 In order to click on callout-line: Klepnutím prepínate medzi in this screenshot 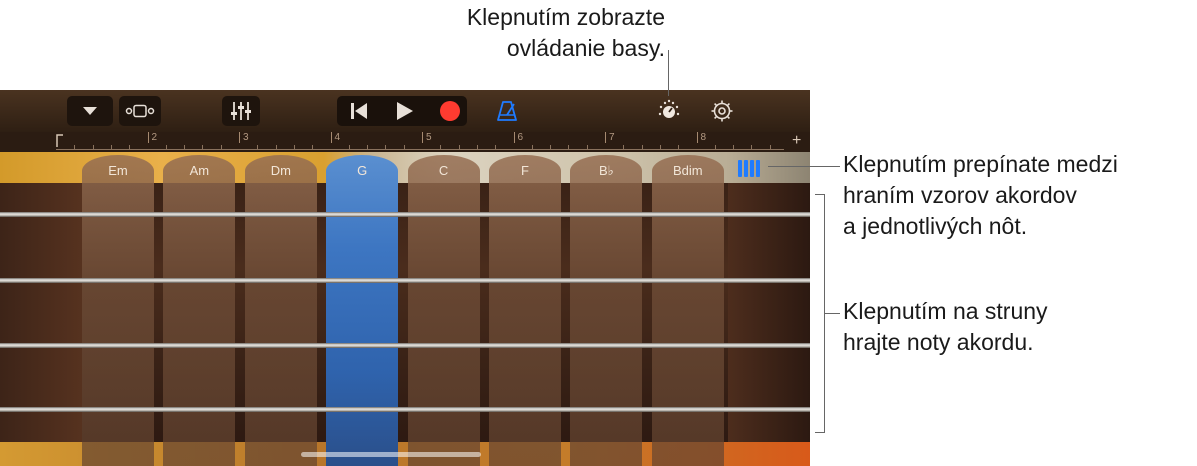, I will do `click(980, 164)`.